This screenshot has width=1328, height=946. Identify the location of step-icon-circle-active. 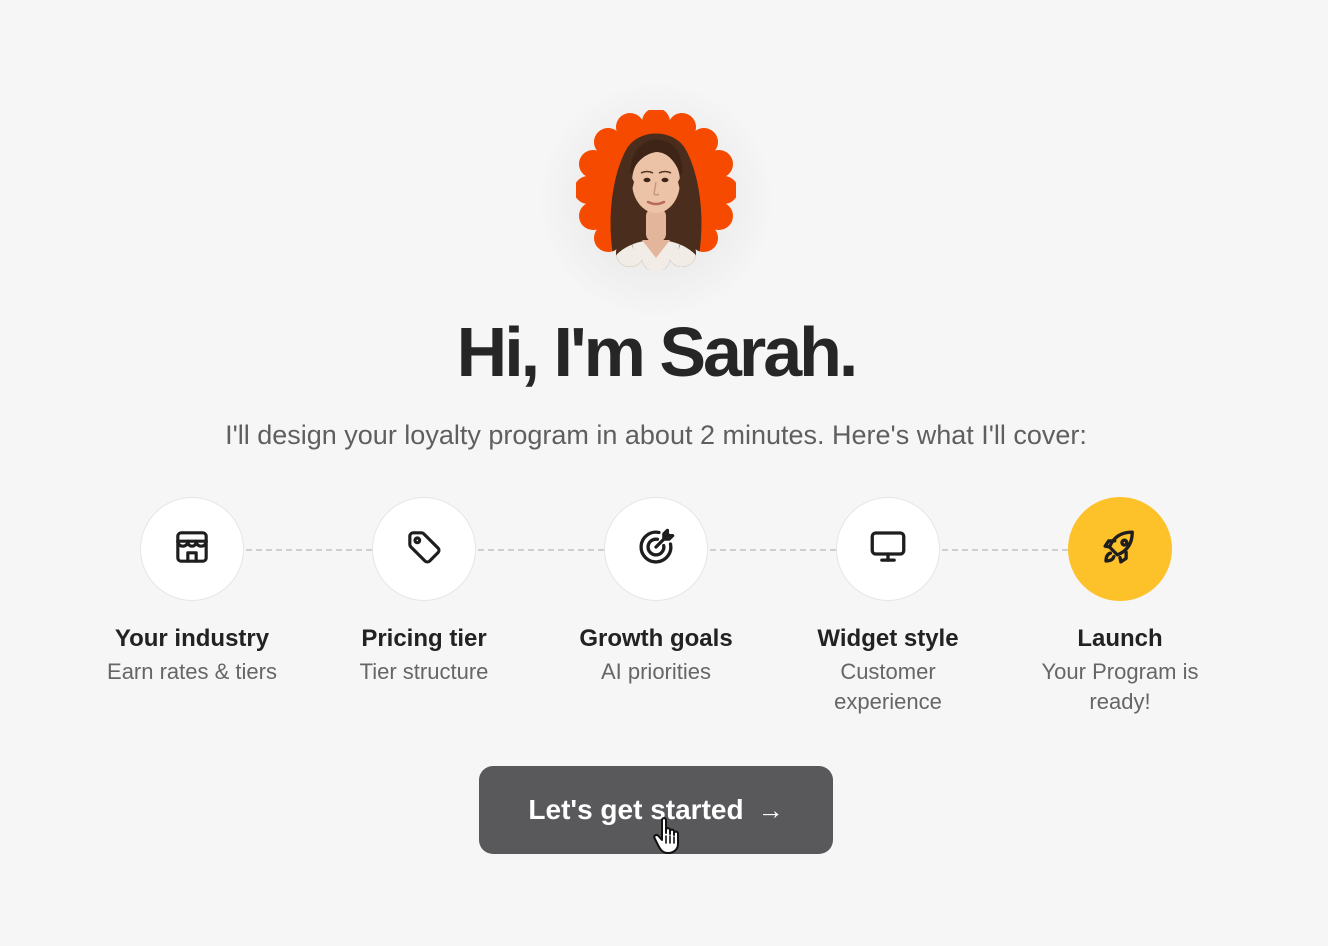
(1120, 549).